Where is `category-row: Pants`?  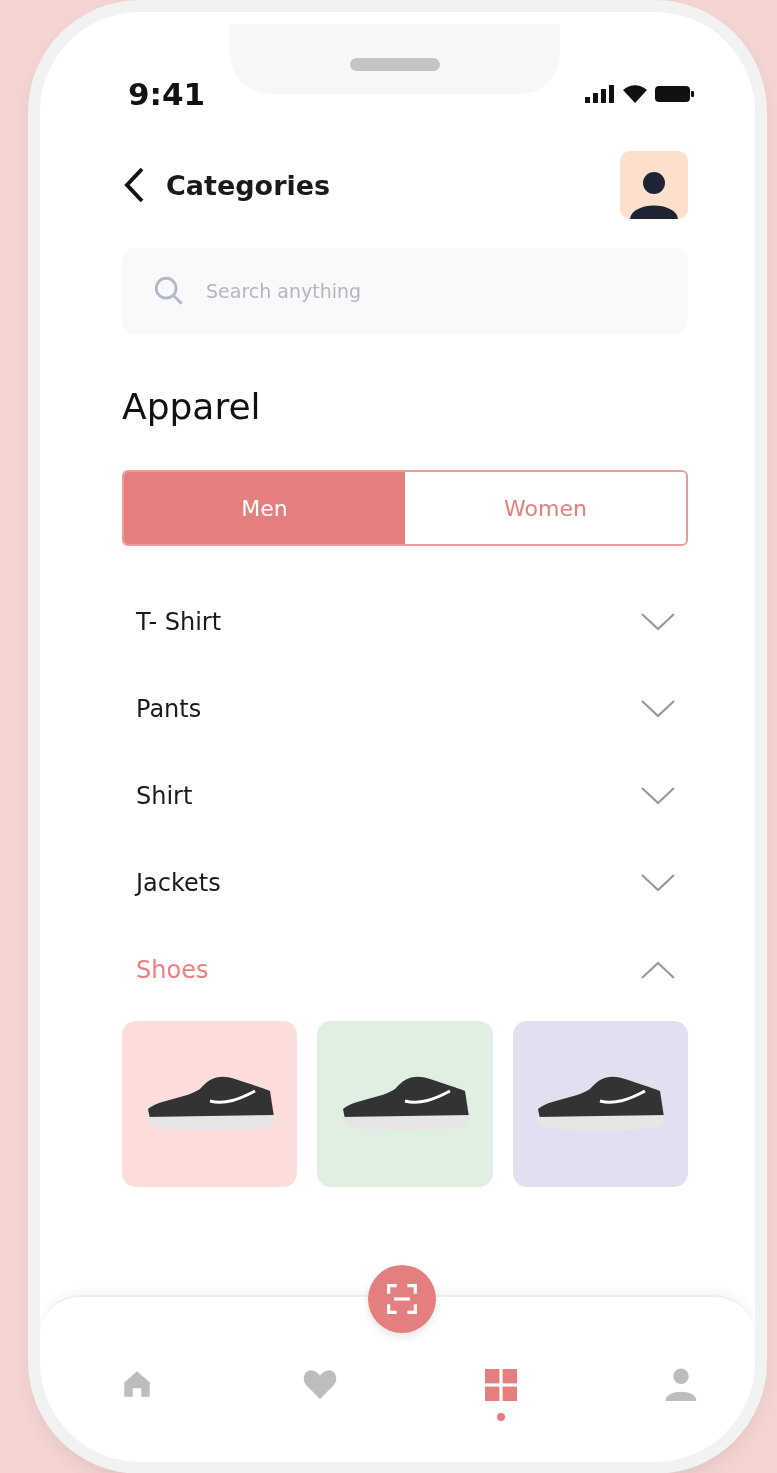
category-row: Pants is located at coordinates (405, 708).